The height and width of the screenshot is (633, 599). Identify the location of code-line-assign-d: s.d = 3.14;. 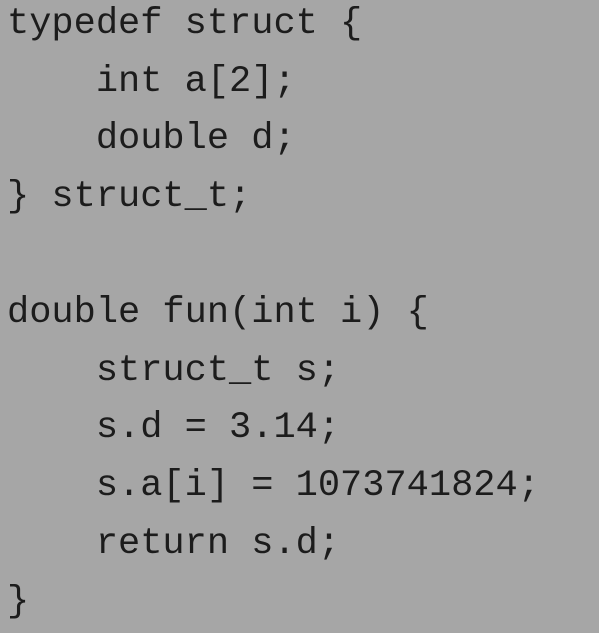
(174, 428).